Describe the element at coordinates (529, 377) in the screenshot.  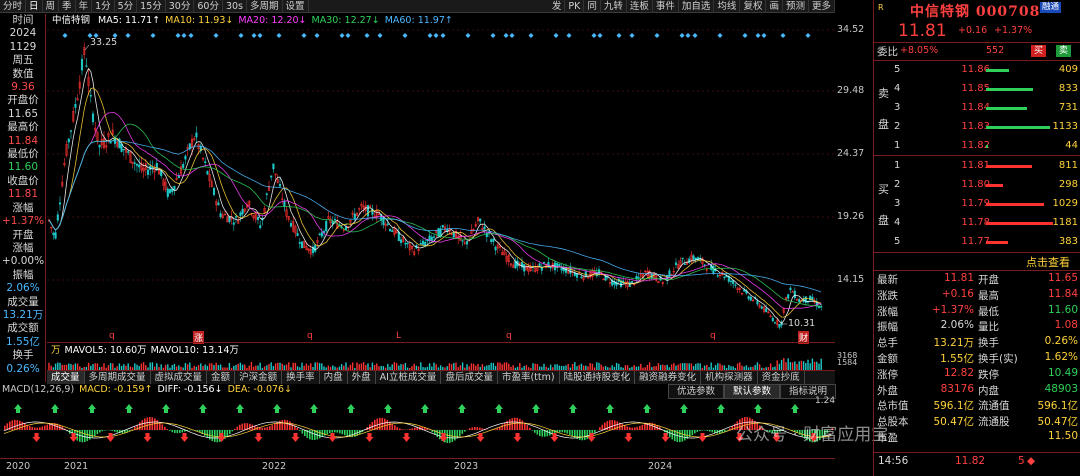
I see `indicator-tab-10: 市盈率(ttm)` at that location.